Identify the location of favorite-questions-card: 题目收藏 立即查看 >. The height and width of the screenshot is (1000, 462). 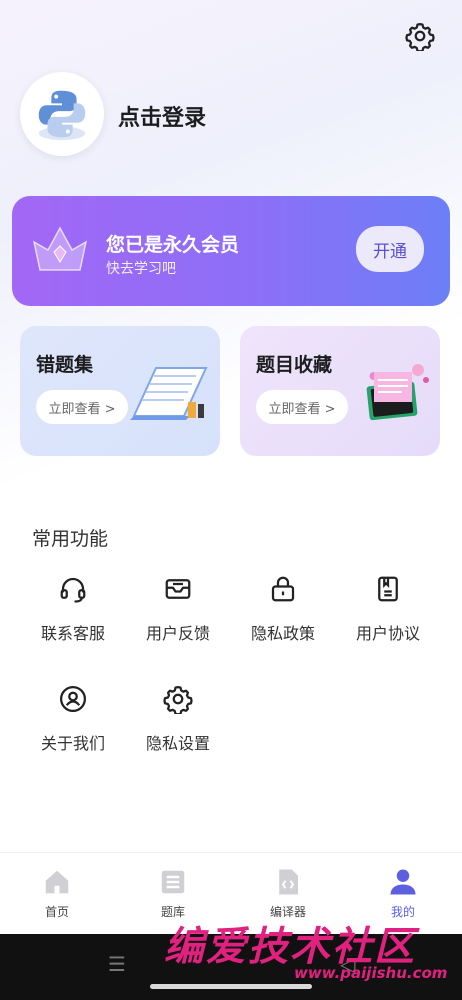
(340, 391).